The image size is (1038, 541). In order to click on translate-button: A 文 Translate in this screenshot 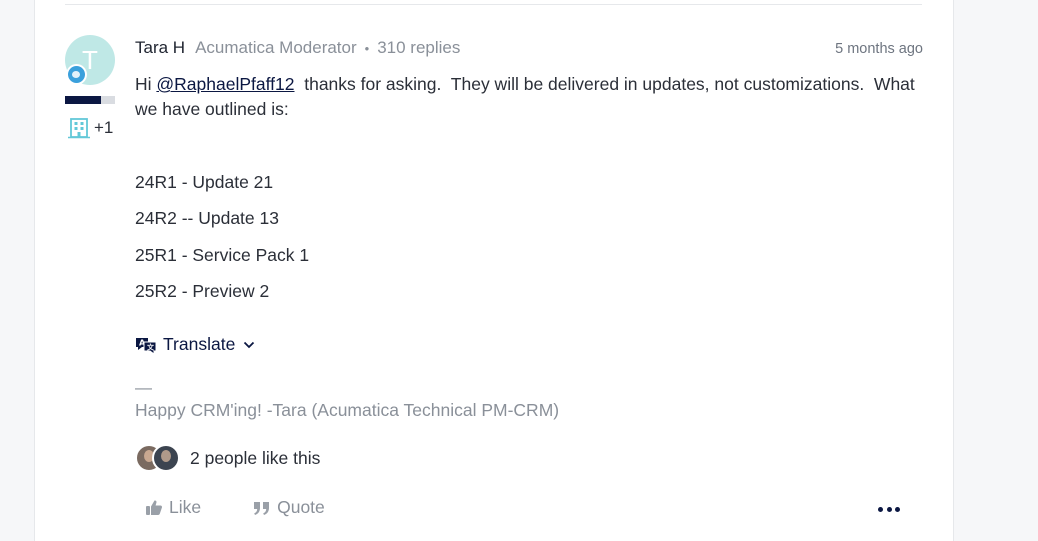, I will do `click(198, 344)`.